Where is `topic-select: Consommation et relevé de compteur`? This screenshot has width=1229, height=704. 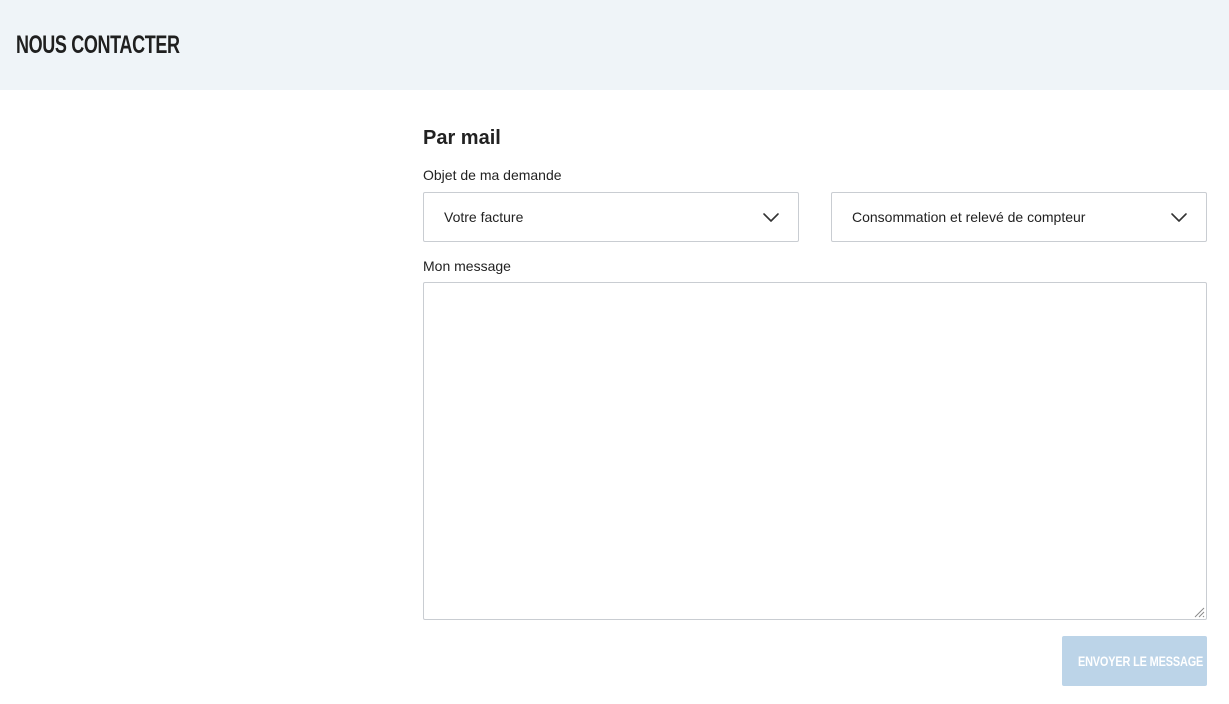
topic-select: Consommation et relevé de compteur is located at coordinates (1019, 217).